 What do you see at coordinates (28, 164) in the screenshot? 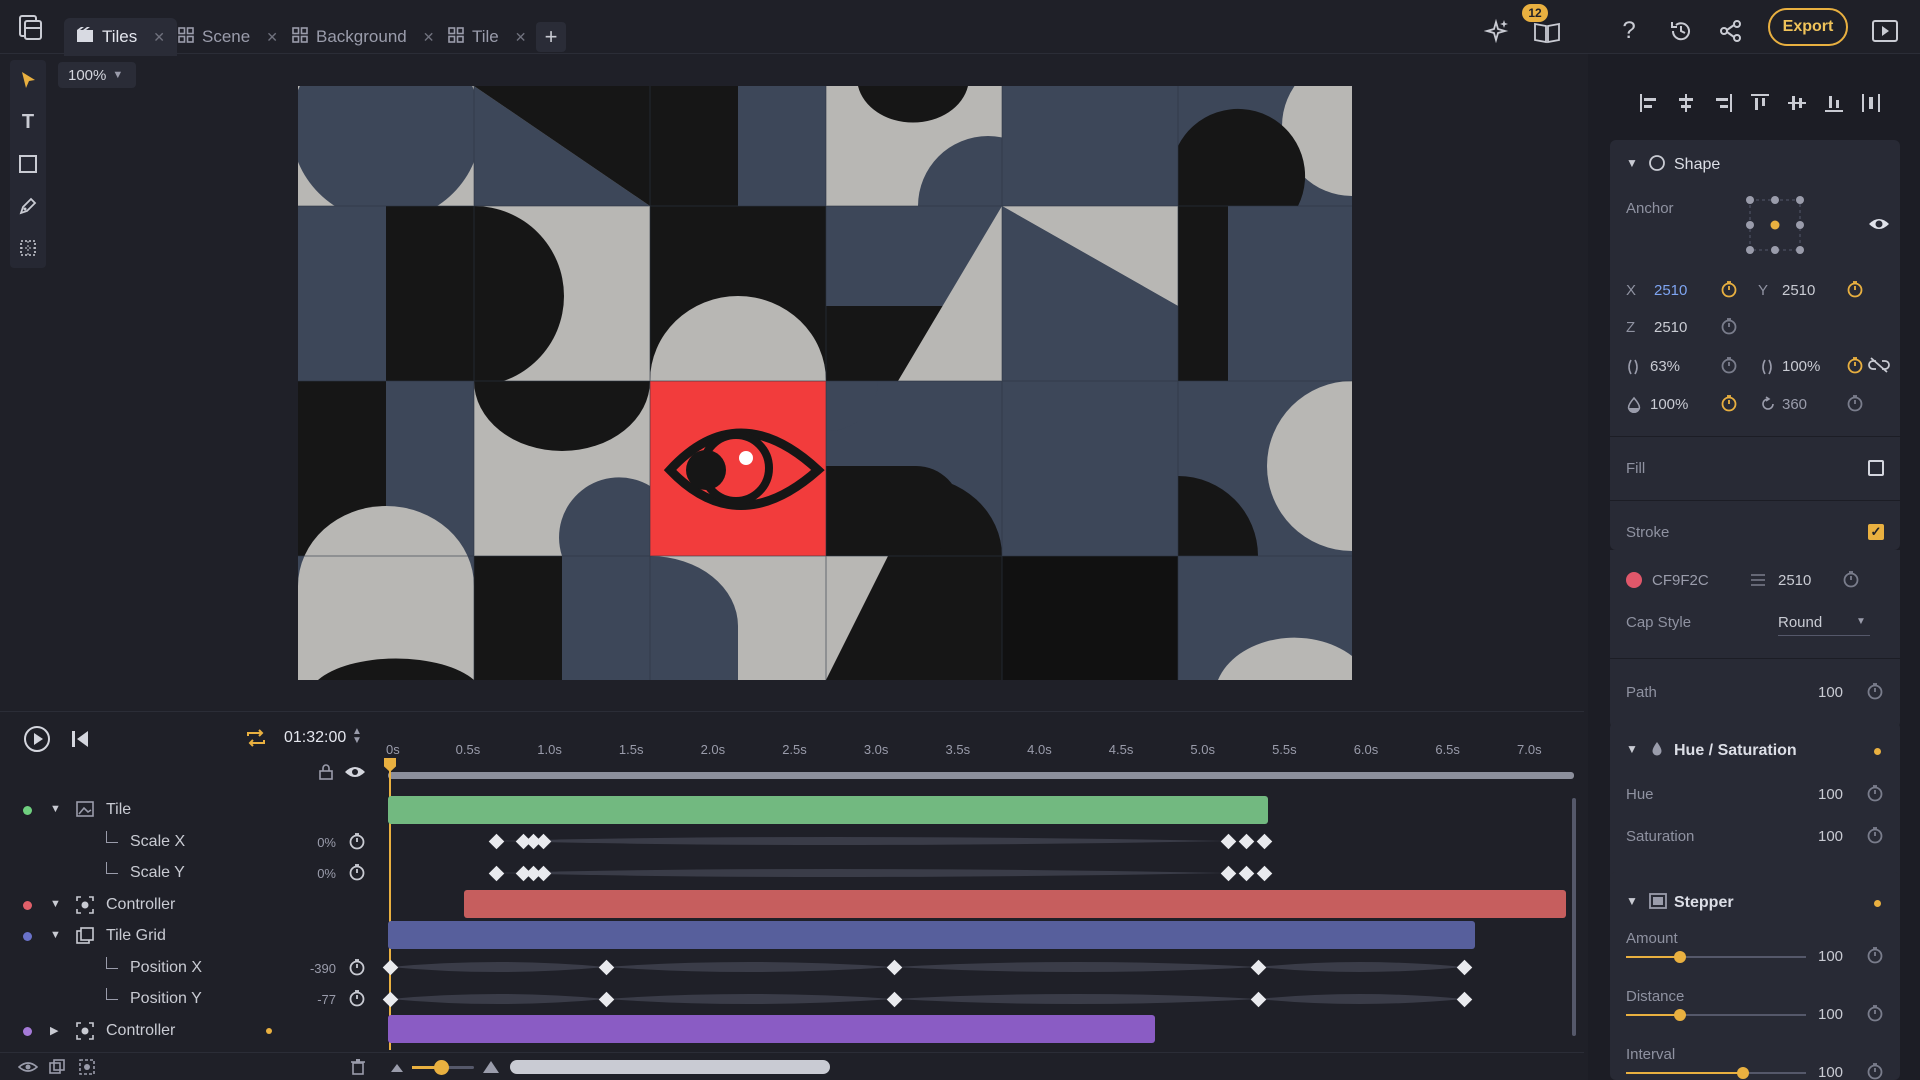
I see `rectangle-tool-icon` at bounding box center [28, 164].